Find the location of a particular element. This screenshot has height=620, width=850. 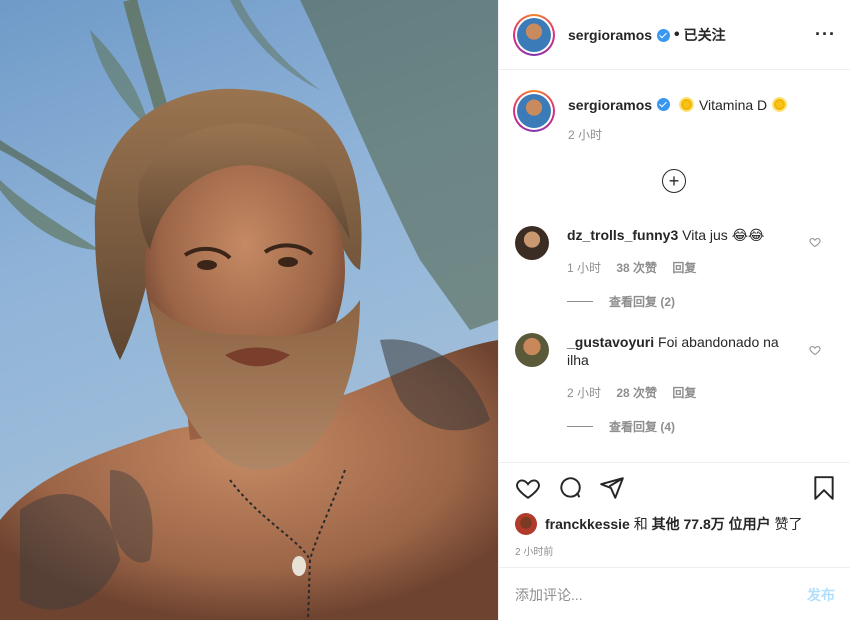

like-heart-icon is located at coordinates (528, 488).